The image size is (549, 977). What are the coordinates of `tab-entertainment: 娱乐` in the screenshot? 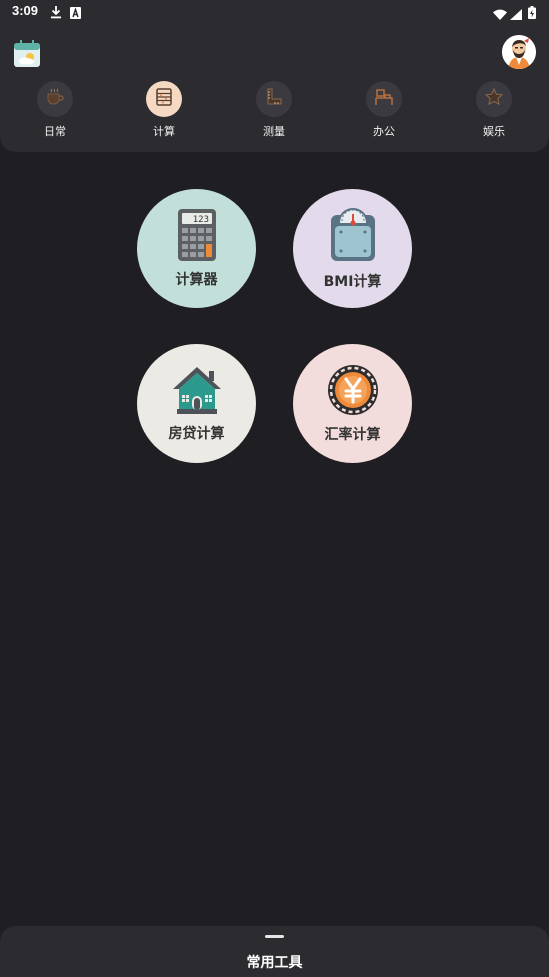 It's located at (494, 110).